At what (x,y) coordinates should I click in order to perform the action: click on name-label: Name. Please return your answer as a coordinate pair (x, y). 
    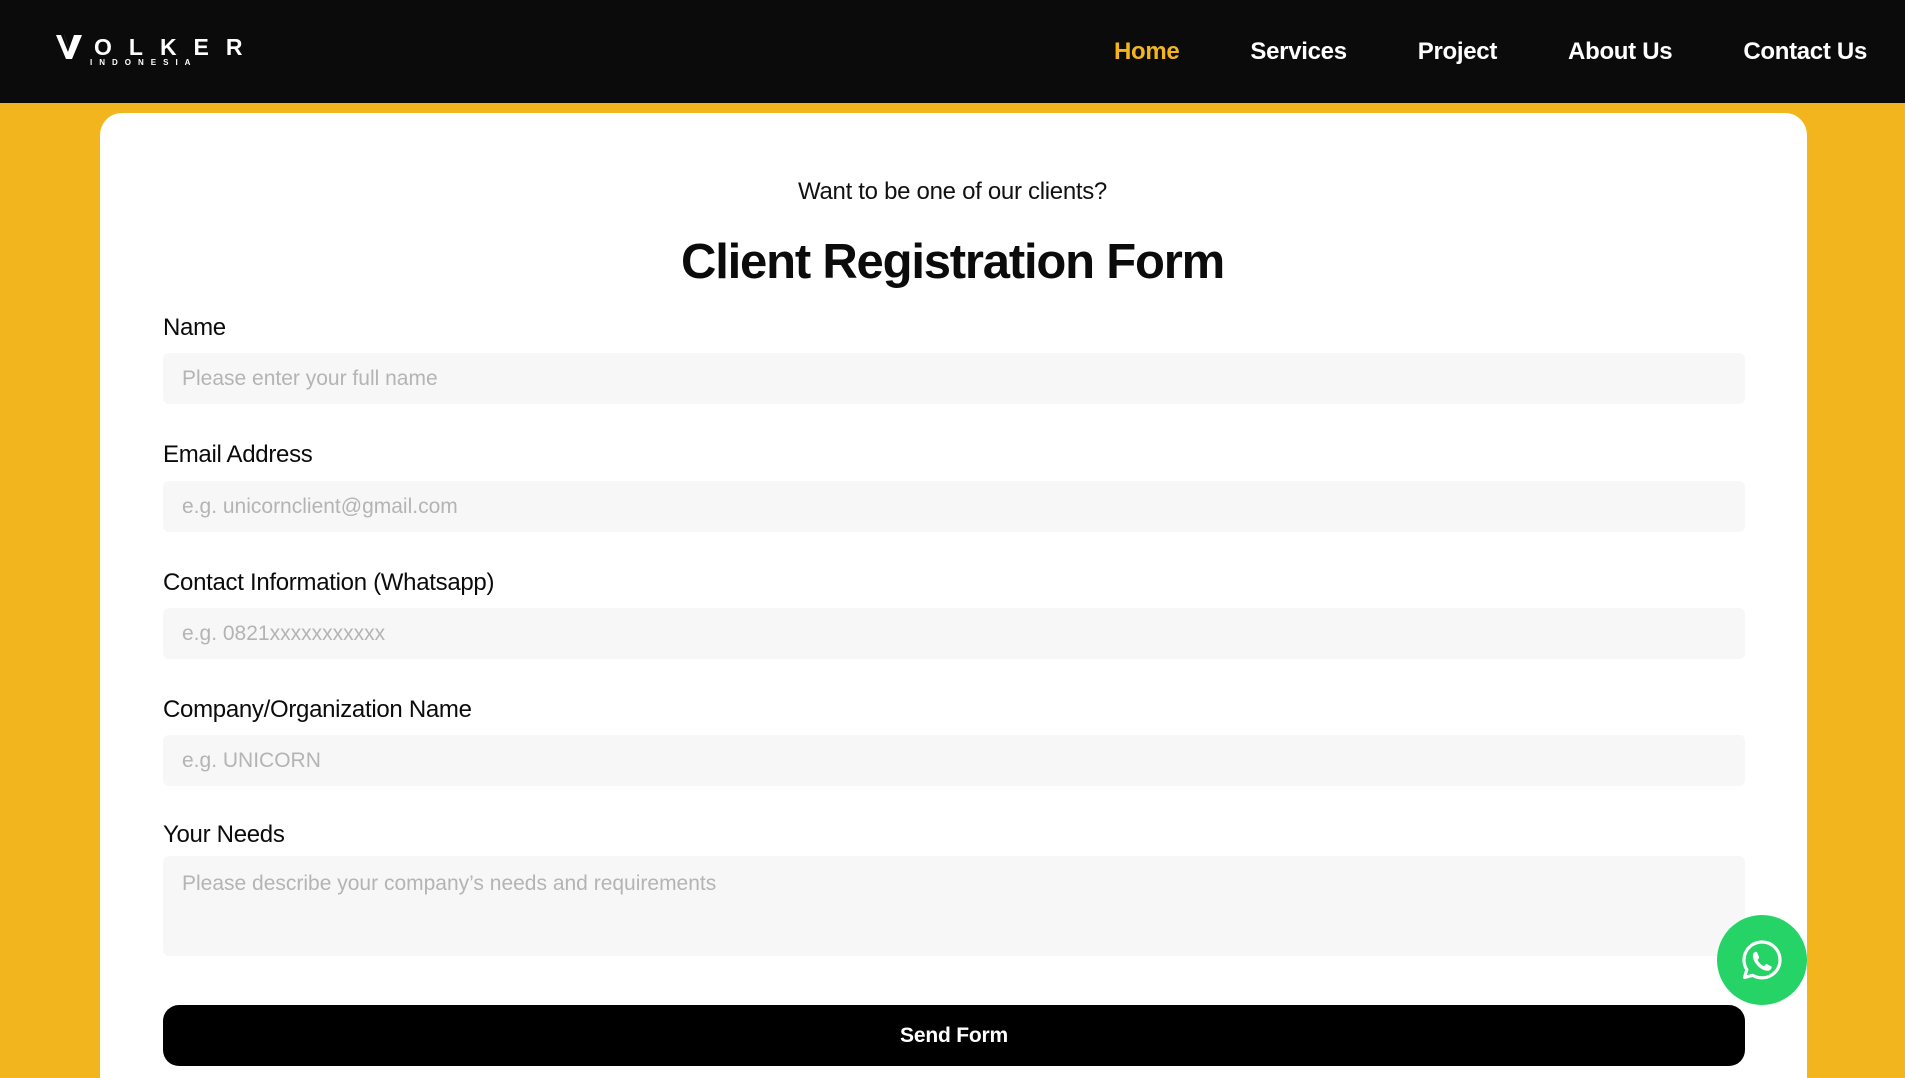
    Looking at the image, I should click on (194, 327).